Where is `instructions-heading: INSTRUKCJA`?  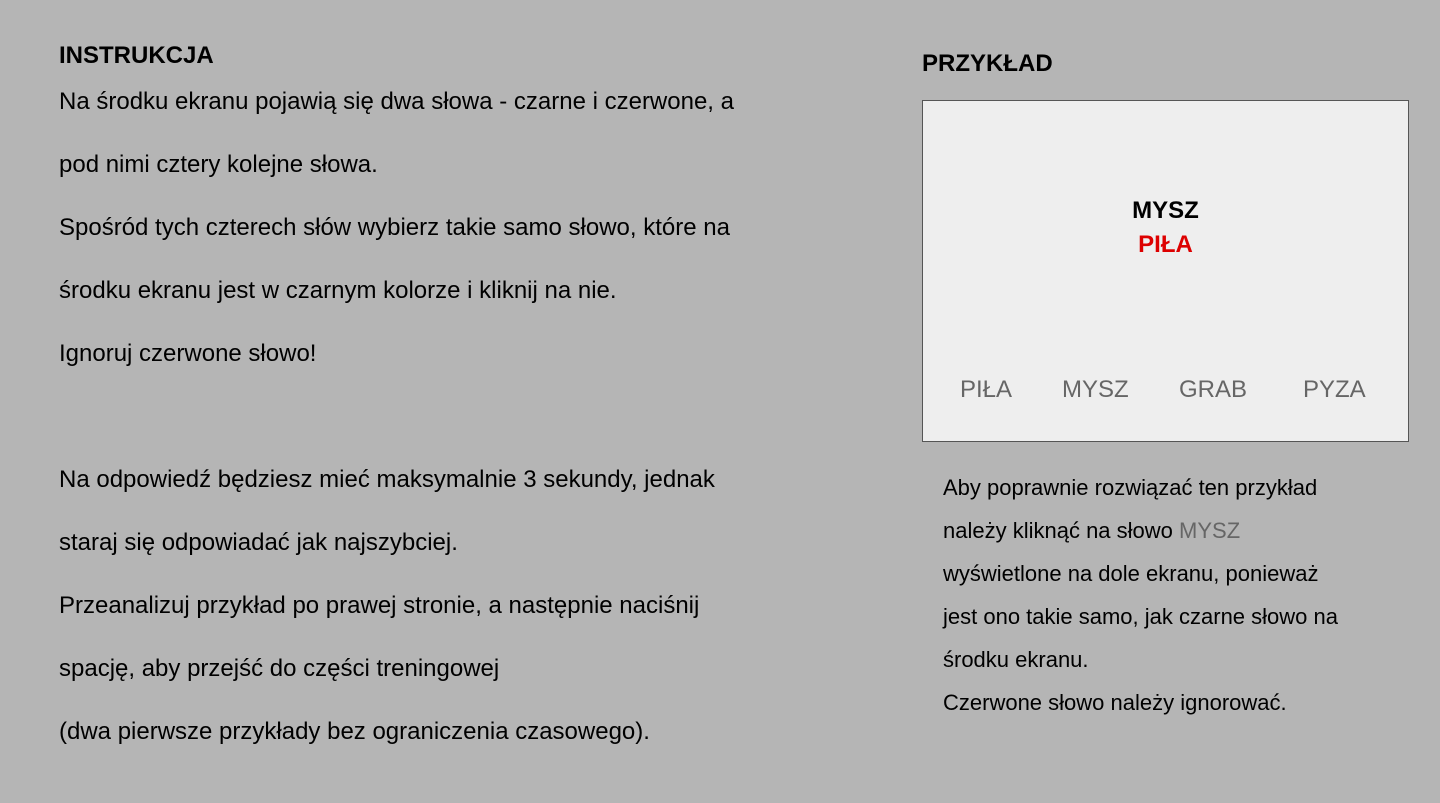 instructions-heading: INSTRUKCJA is located at coordinates (136, 55).